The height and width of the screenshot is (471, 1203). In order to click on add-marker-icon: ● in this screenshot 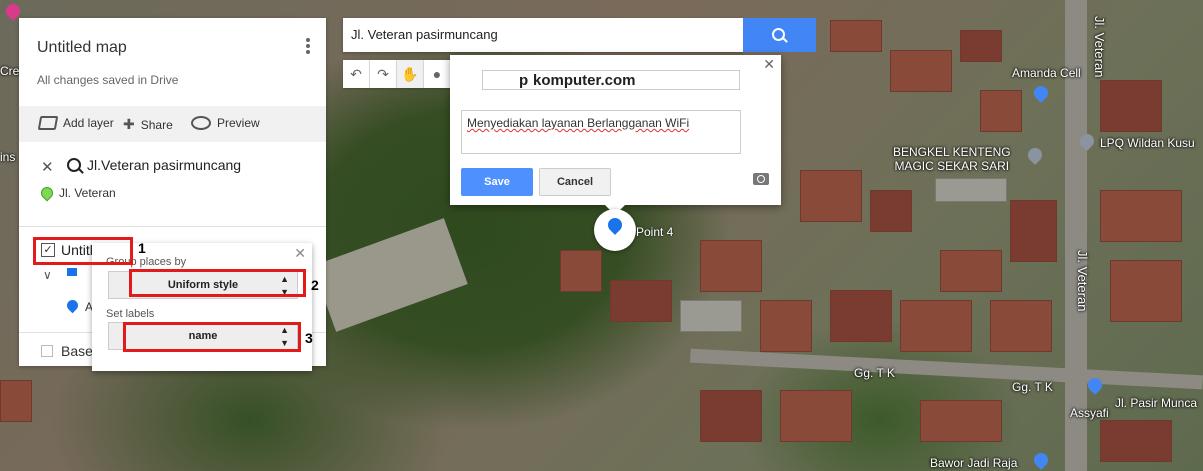, I will do `click(437, 74)`.